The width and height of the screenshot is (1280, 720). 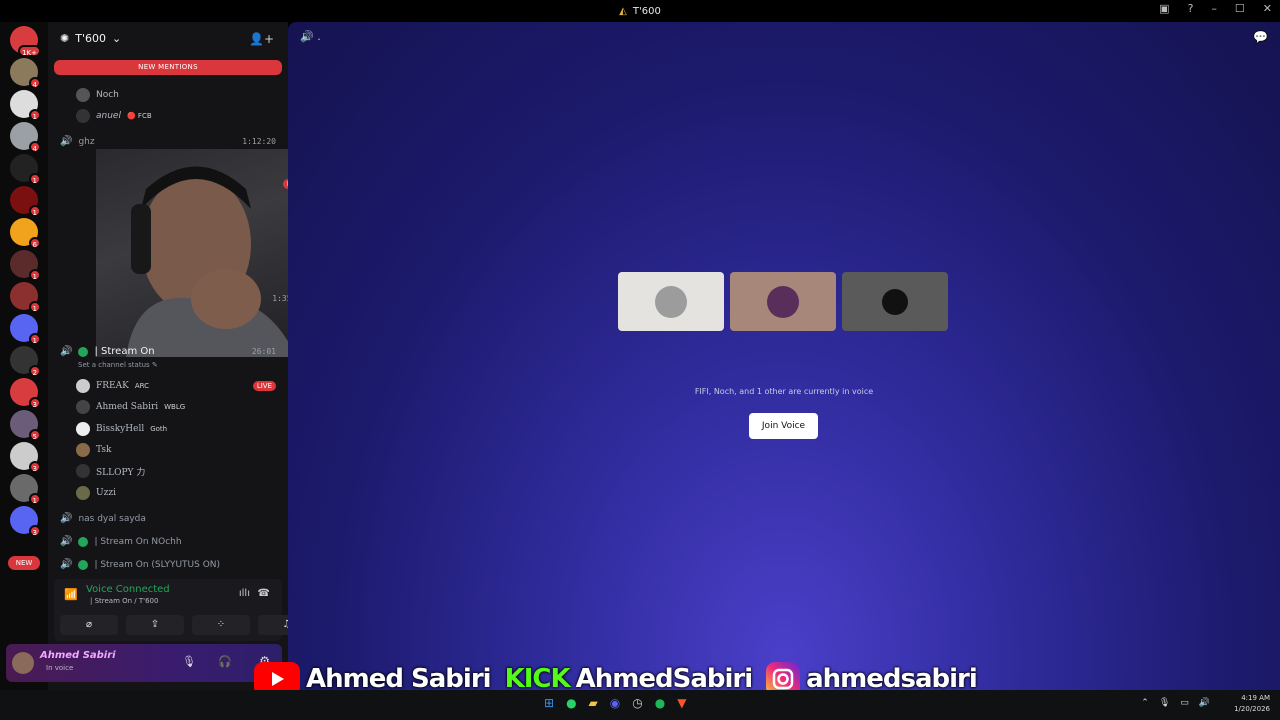 I want to click on new-unreads-pill: NEW, so click(x=24, y=563).